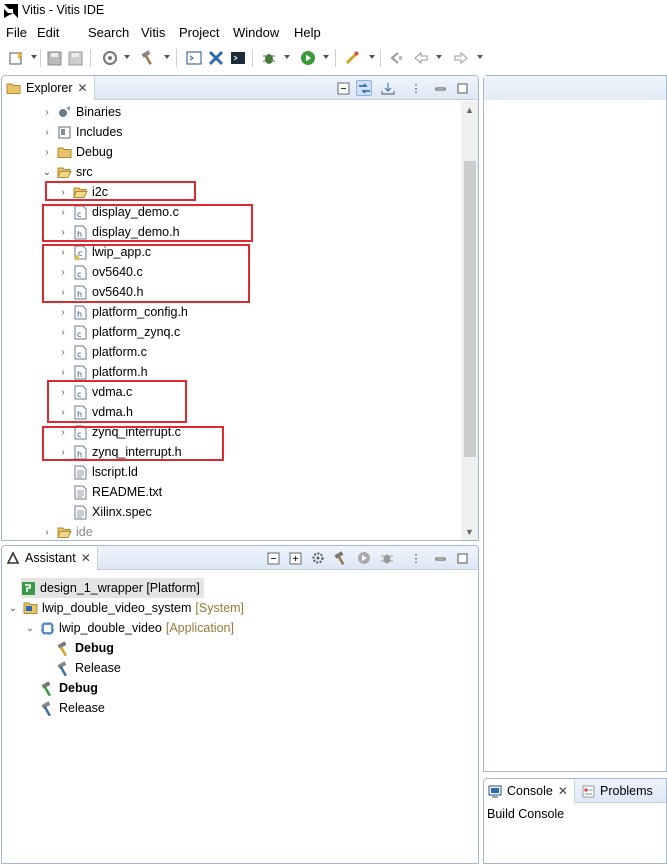 The width and height of the screenshot is (667, 864). Describe the element at coordinates (388, 88) in the screenshot. I see `import-icon` at that location.